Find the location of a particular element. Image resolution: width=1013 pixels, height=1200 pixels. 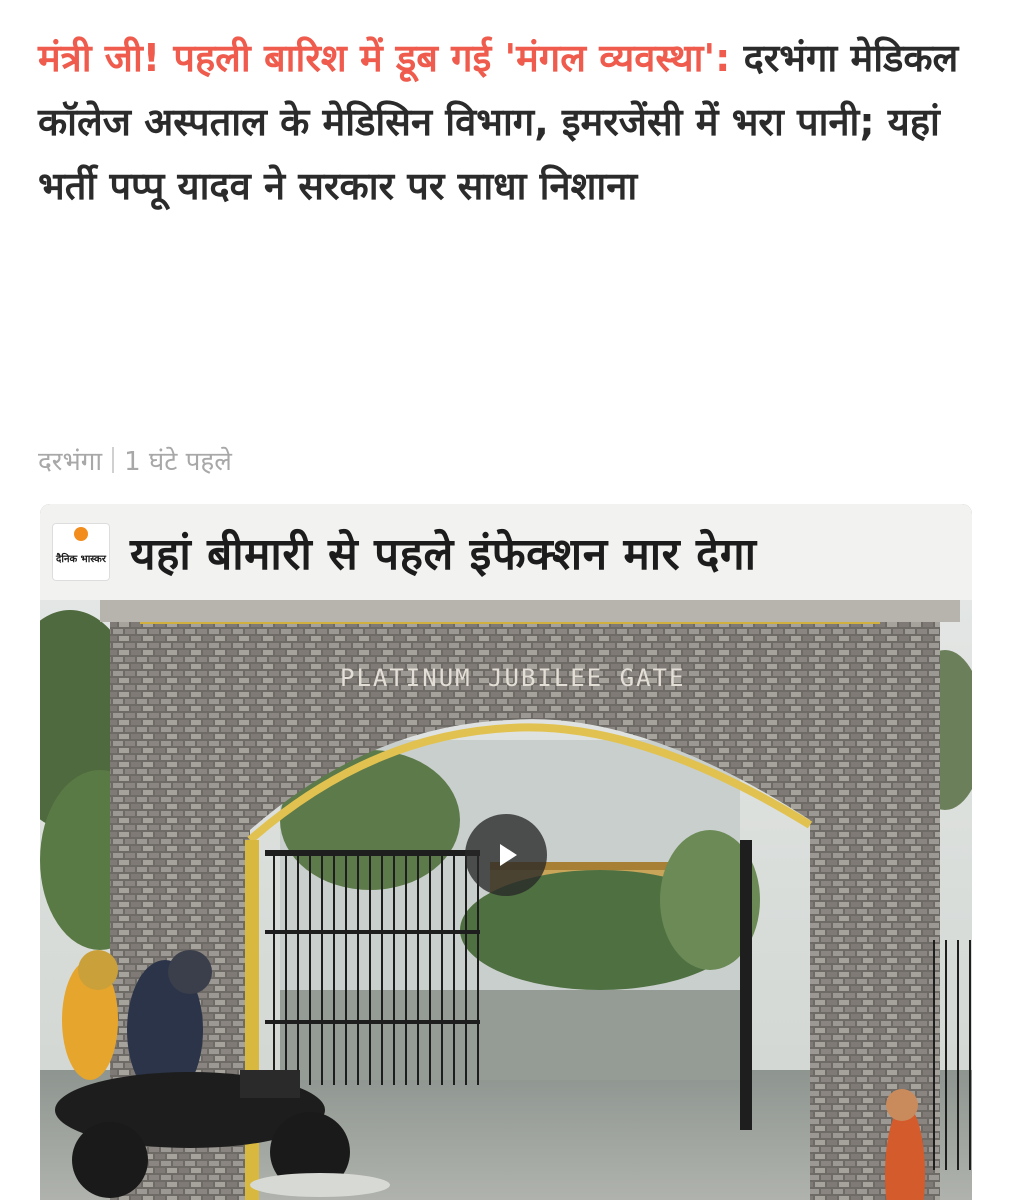

timestamp: 1 घंटे पहले is located at coordinates (178, 462).